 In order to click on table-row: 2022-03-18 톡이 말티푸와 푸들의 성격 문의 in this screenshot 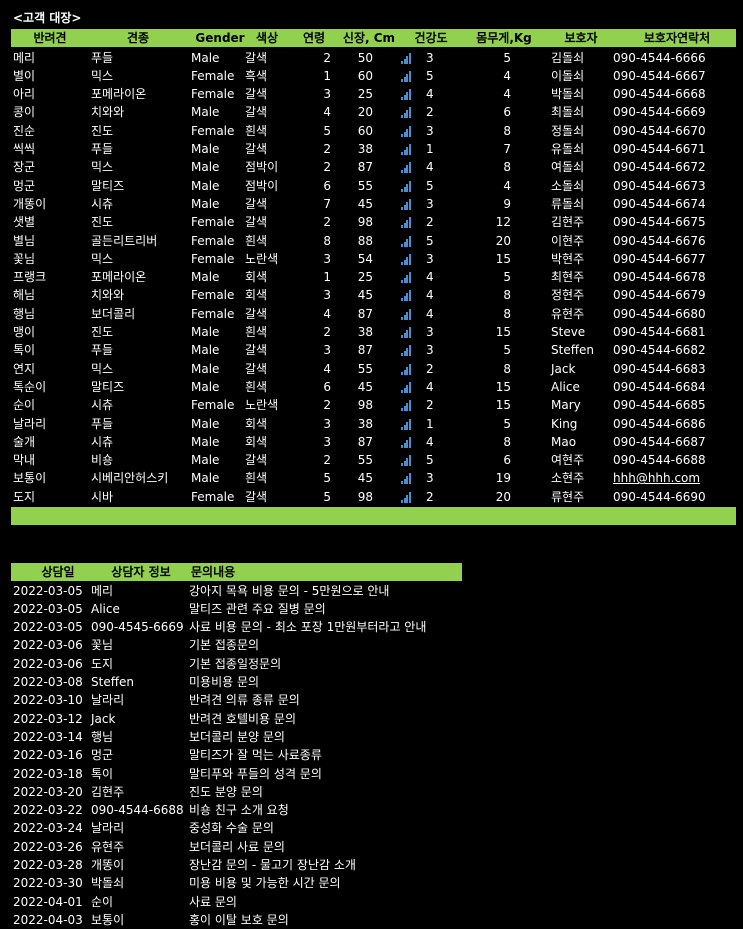, I will do `click(311, 774)`.